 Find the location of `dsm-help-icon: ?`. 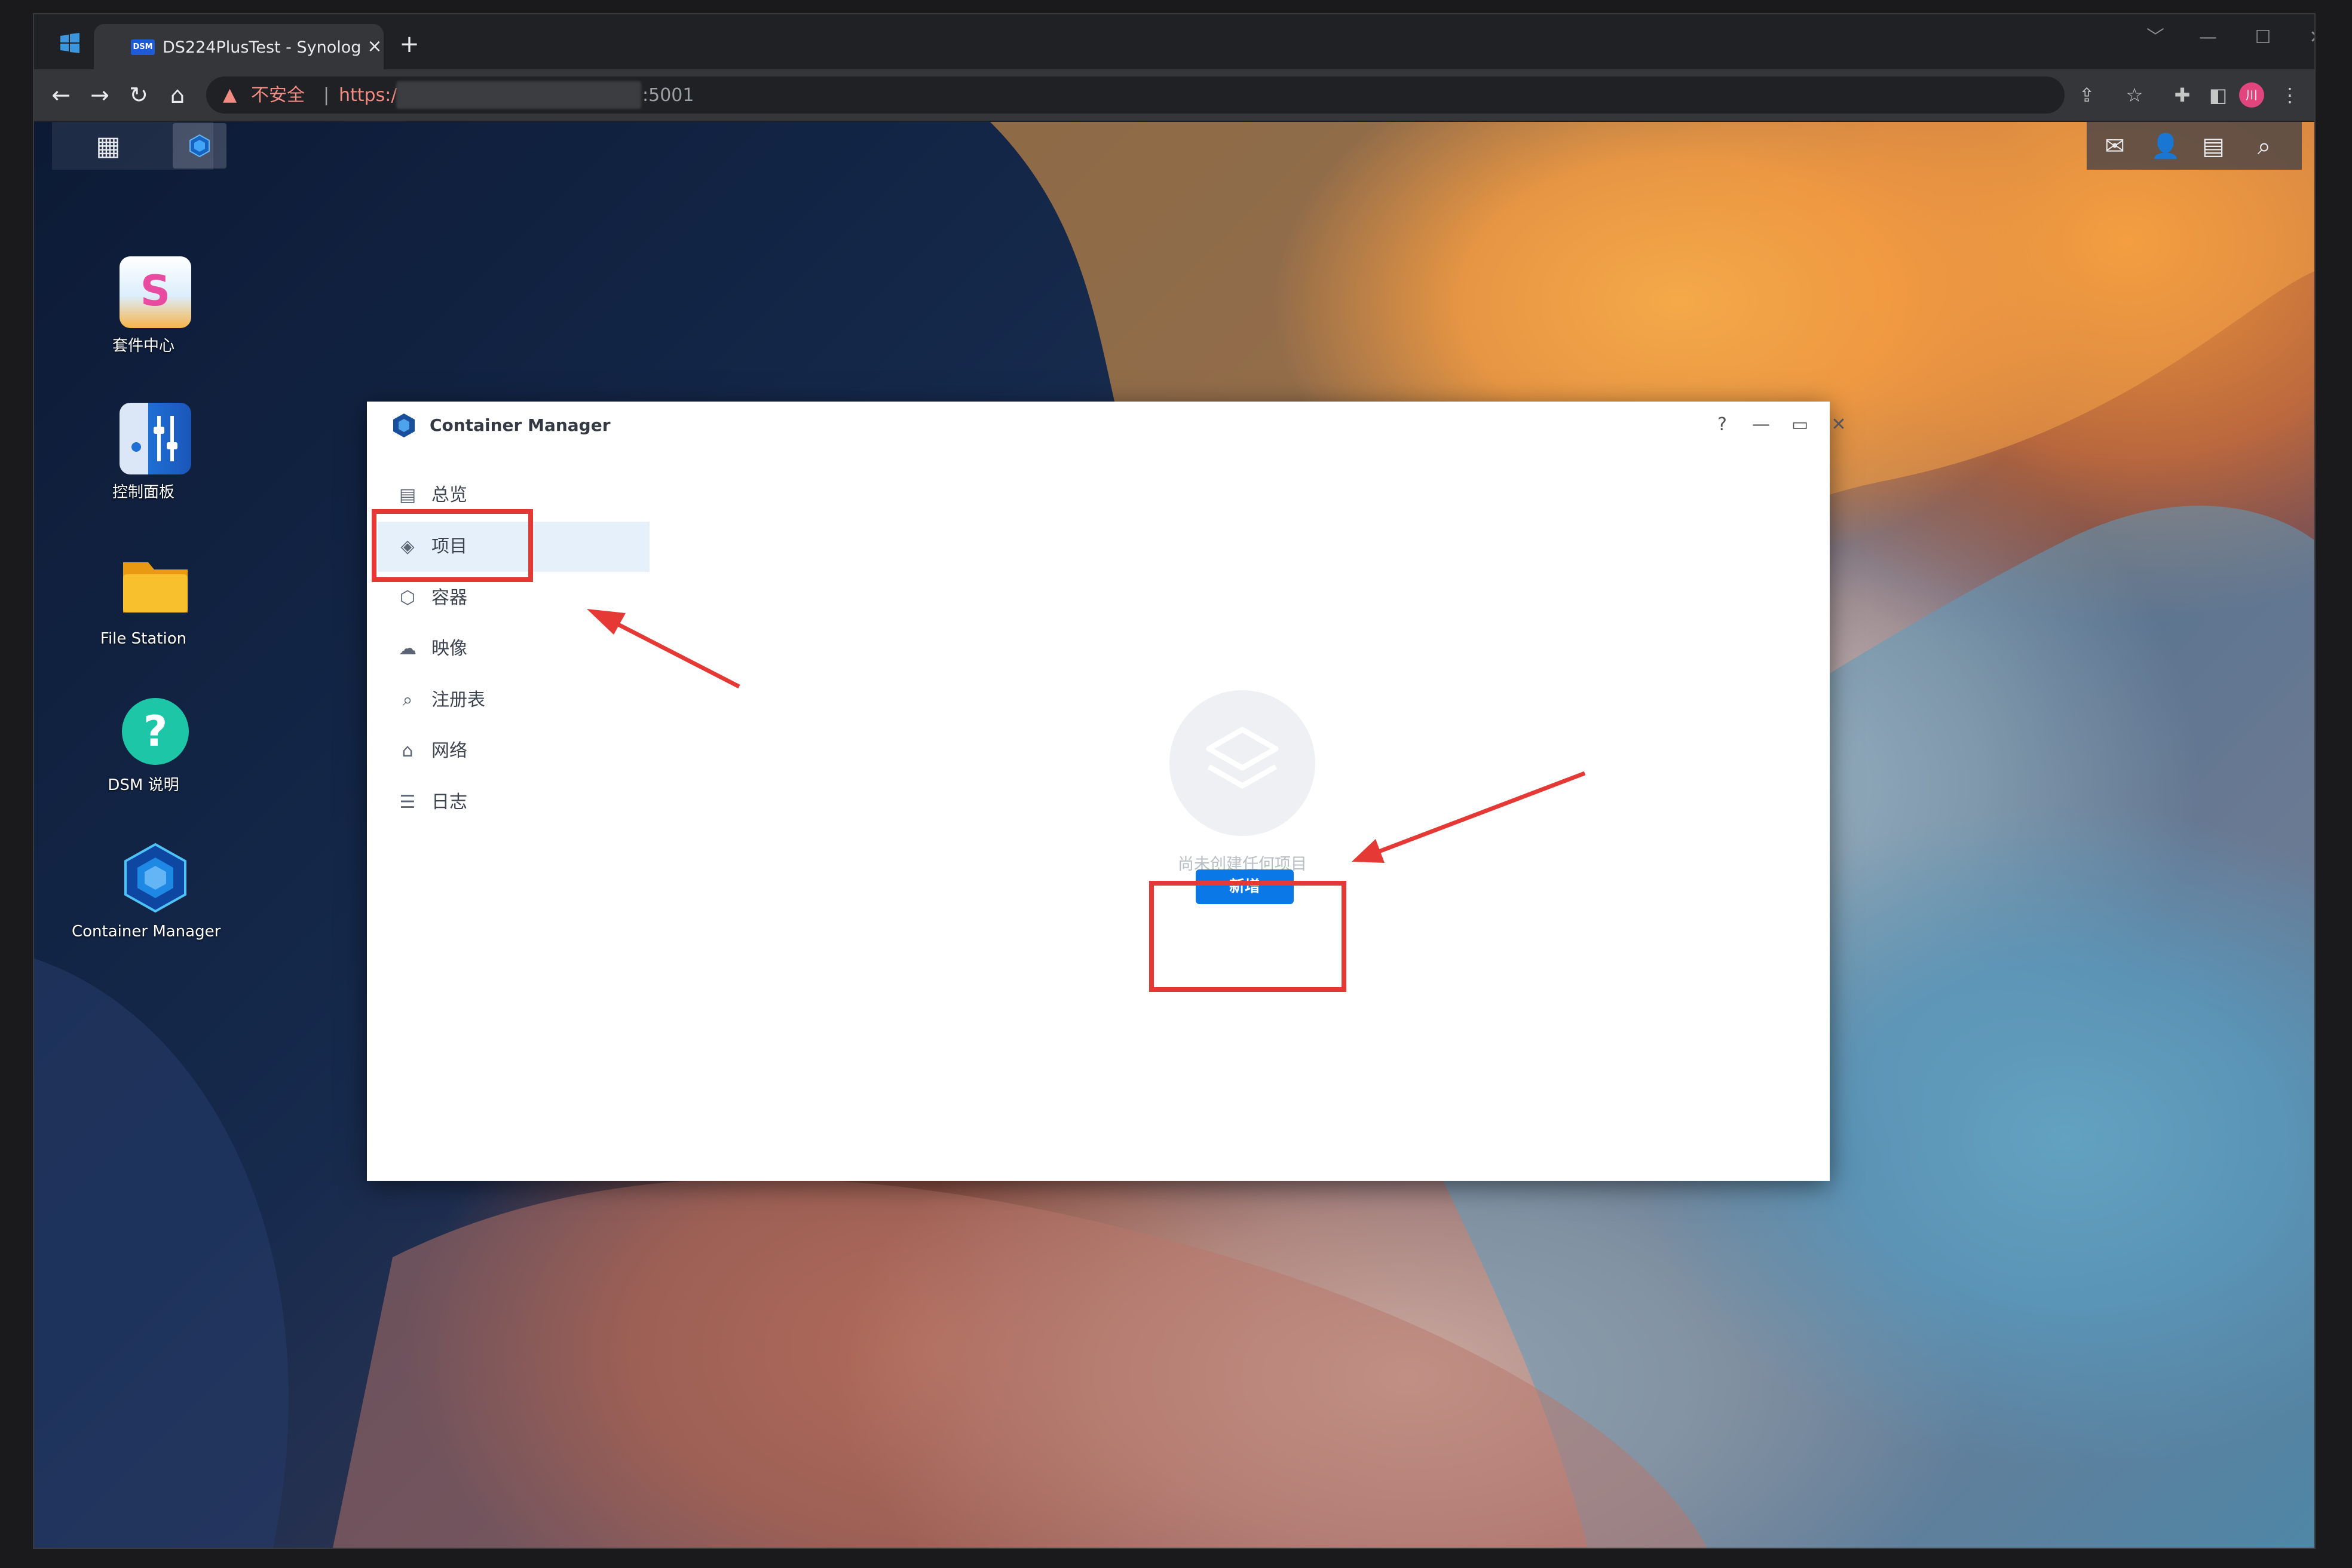

dsm-help-icon: ? is located at coordinates (155, 731).